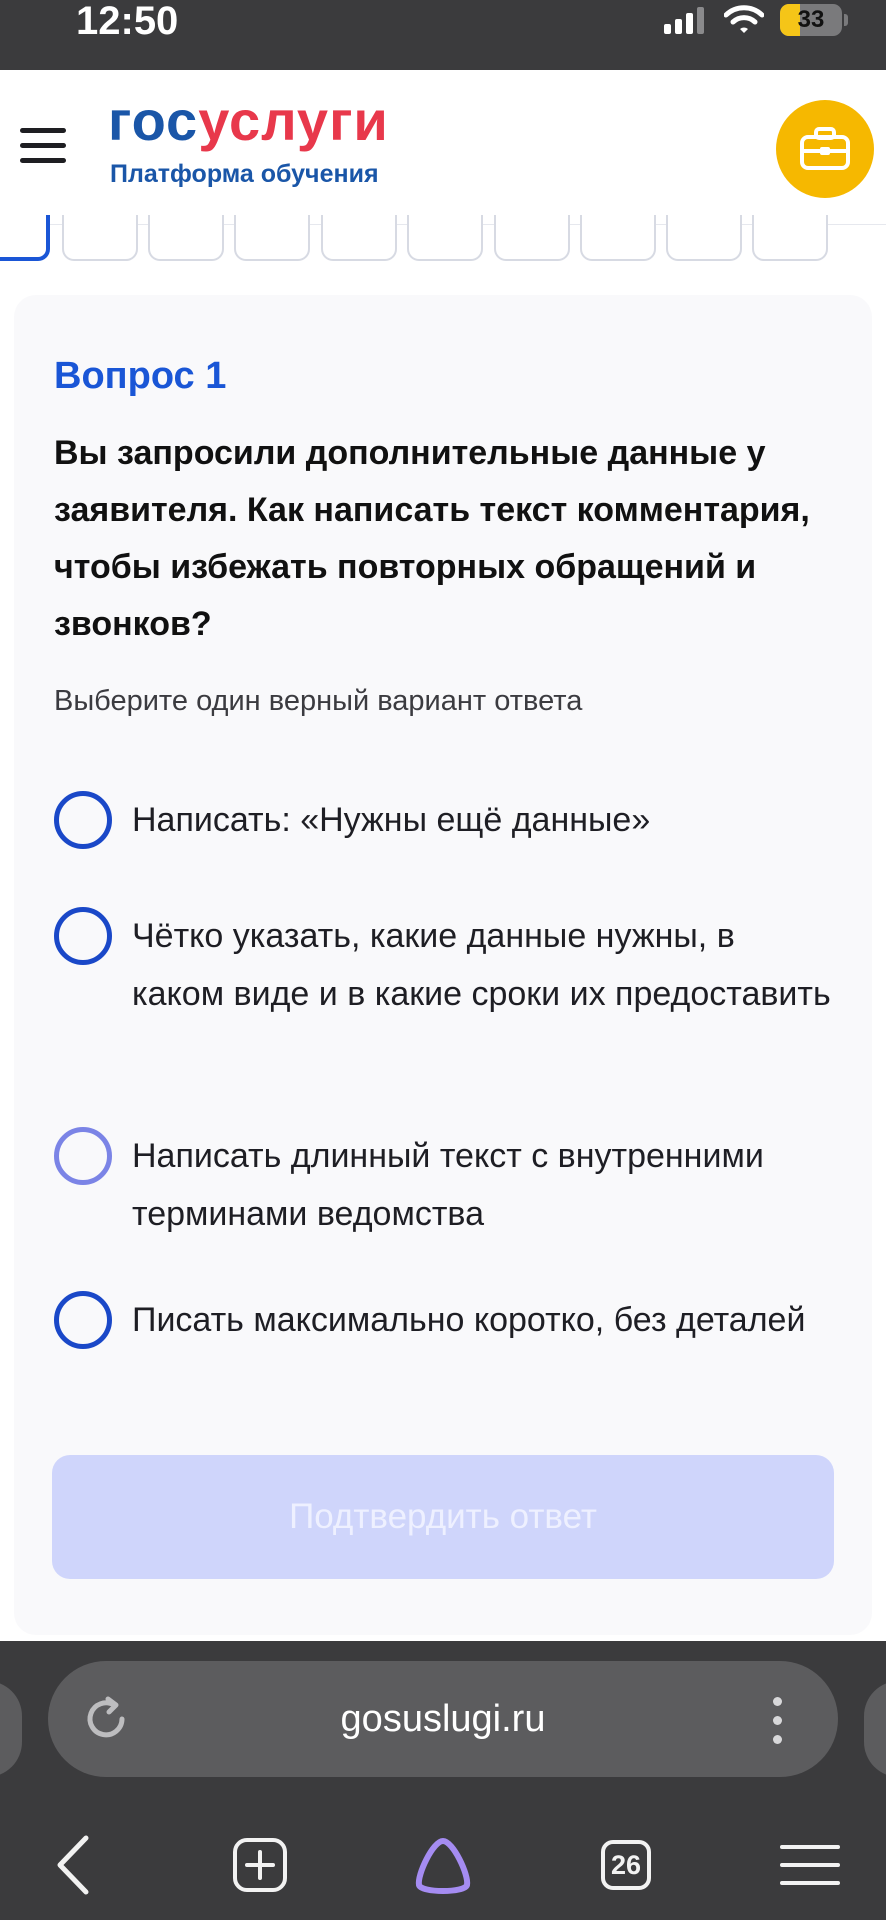 The height and width of the screenshot is (1920, 886). Describe the element at coordinates (684, 20) in the screenshot. I see `cellular-signal-icon` at that location.